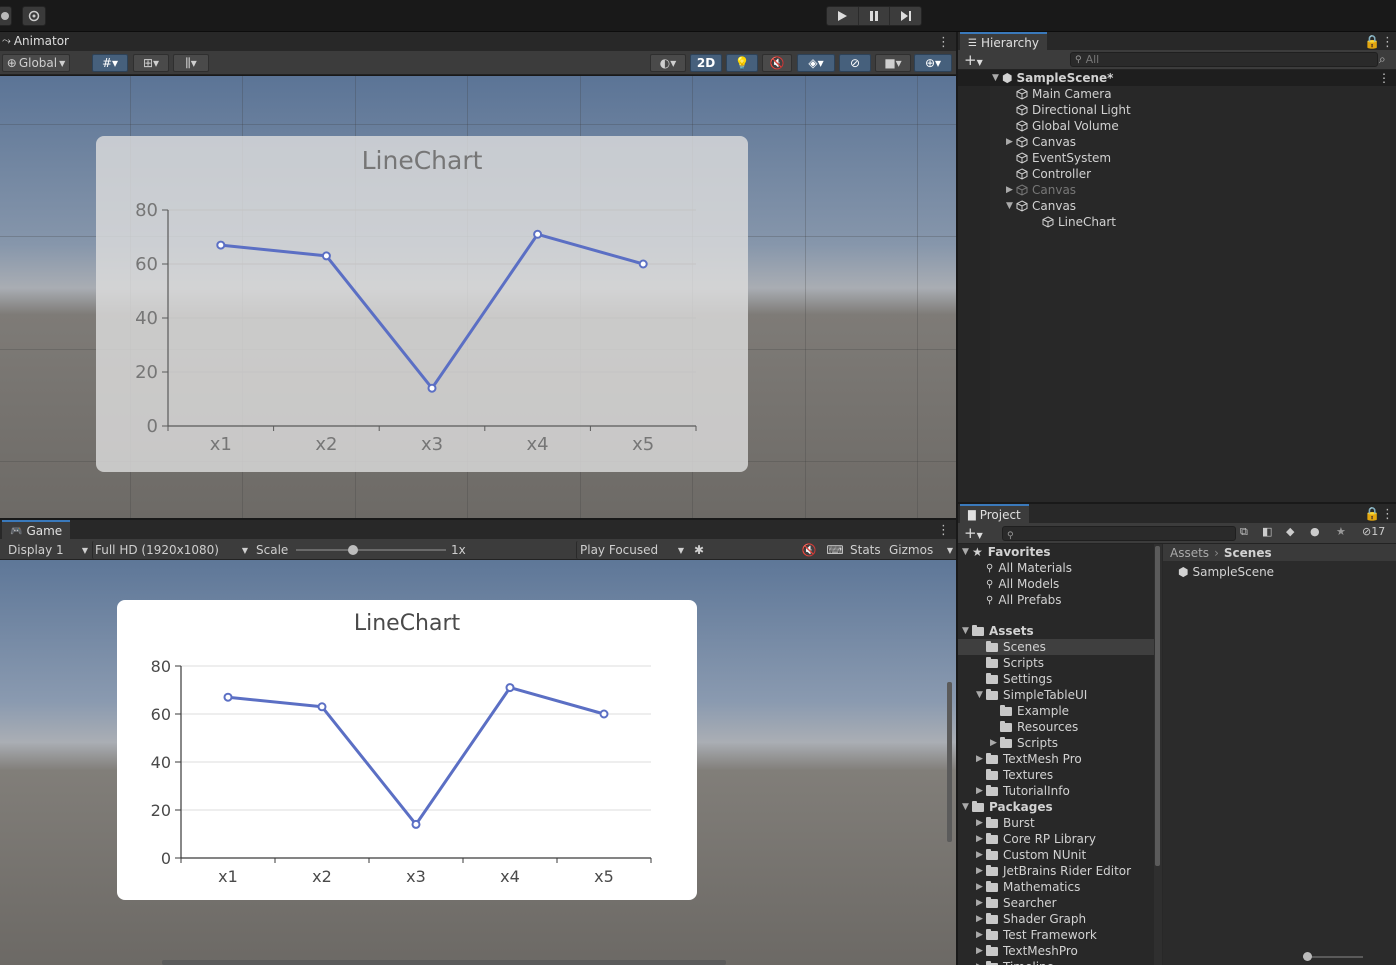  What do you see at coordinates (973, 533) in the screenshot?
I see `create-asset-button: +▼` at bounding box center [973, 533].